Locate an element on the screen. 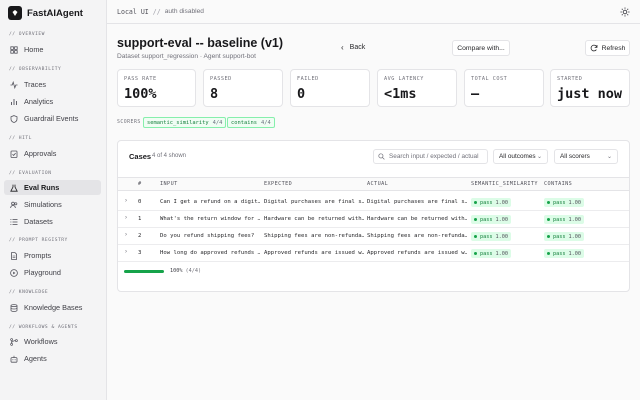  outcome-filter-value: All outcomes is located at coordinates (517, 156).